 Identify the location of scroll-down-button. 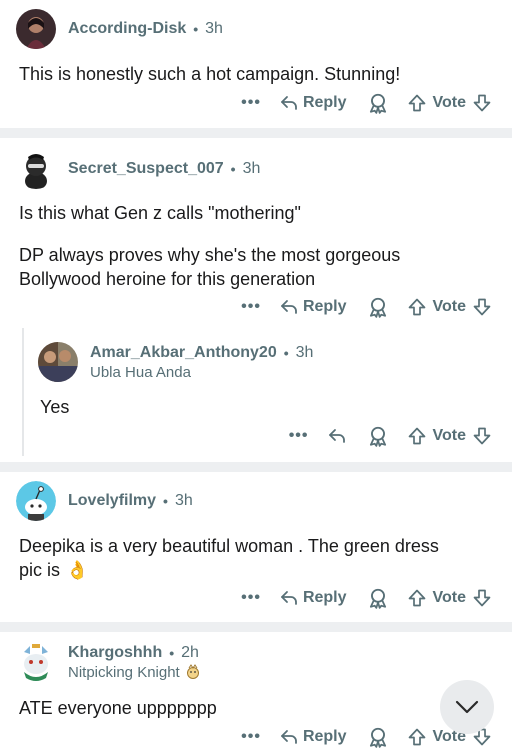
(467, 707).